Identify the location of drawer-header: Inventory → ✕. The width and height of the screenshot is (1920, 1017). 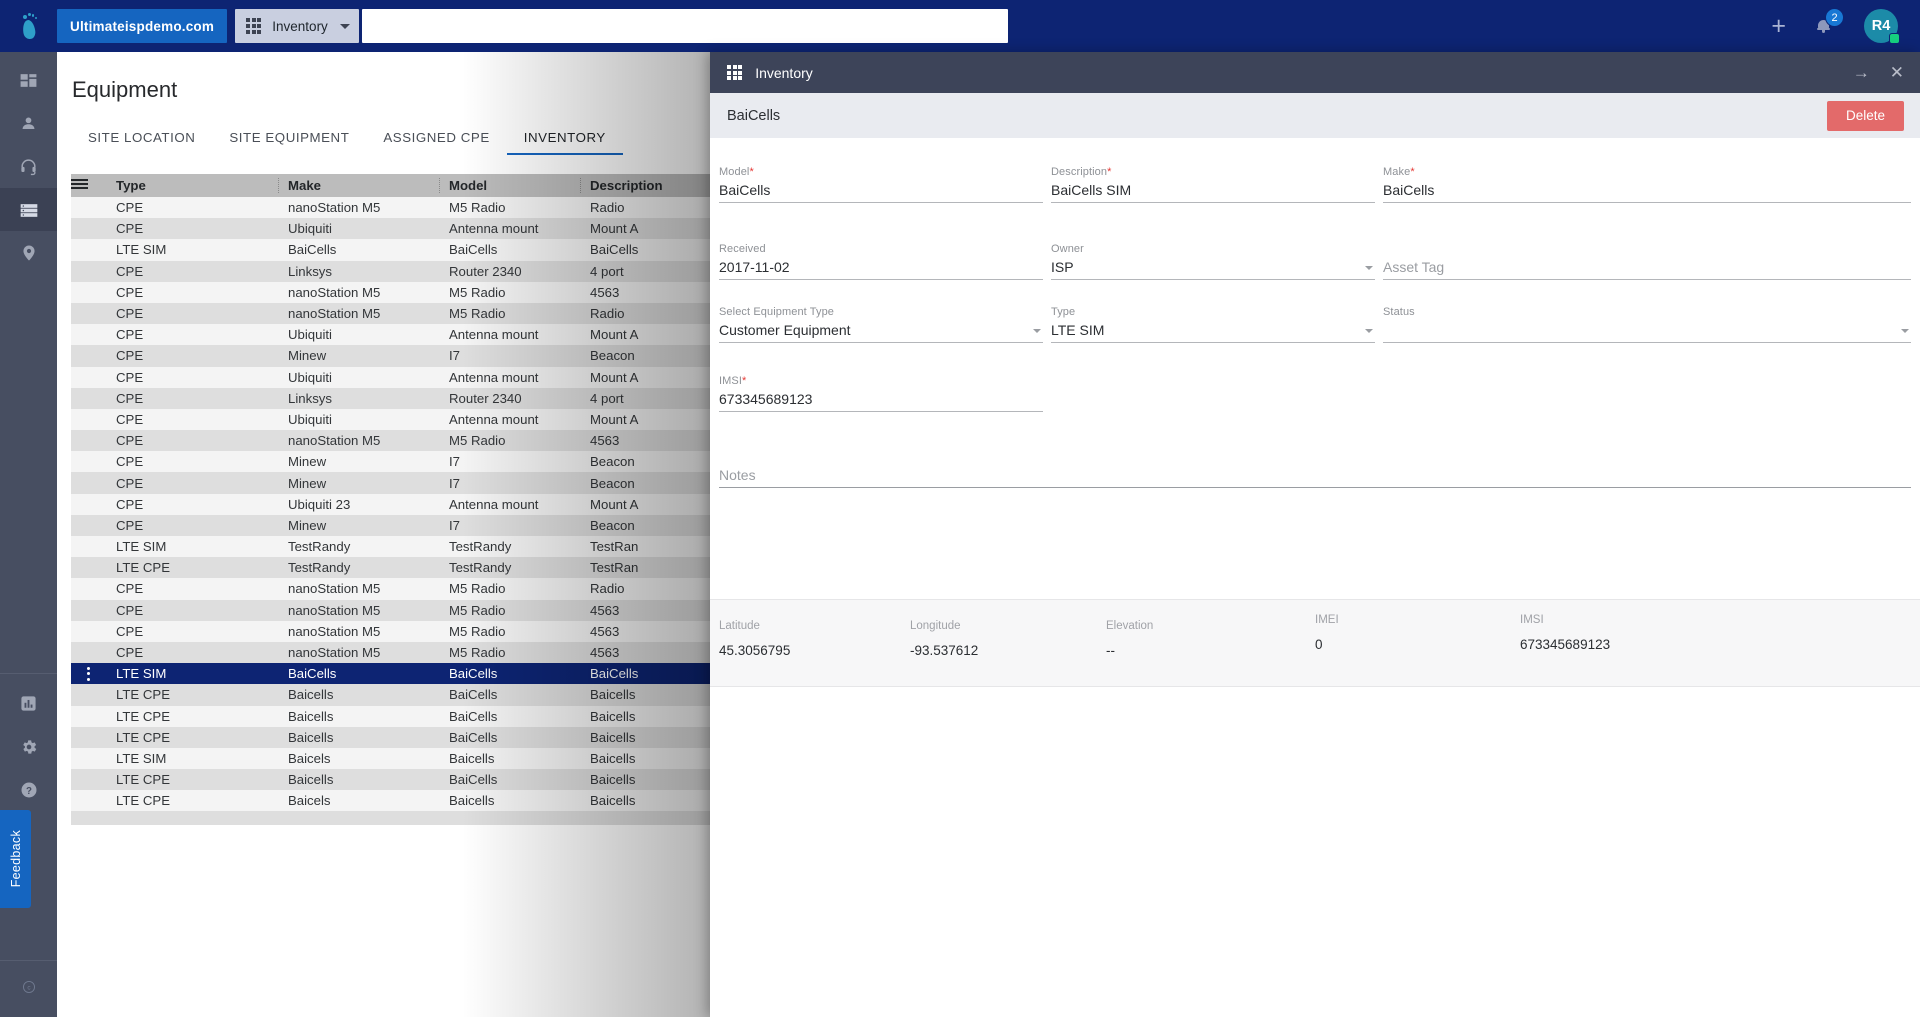
(1315, 72).